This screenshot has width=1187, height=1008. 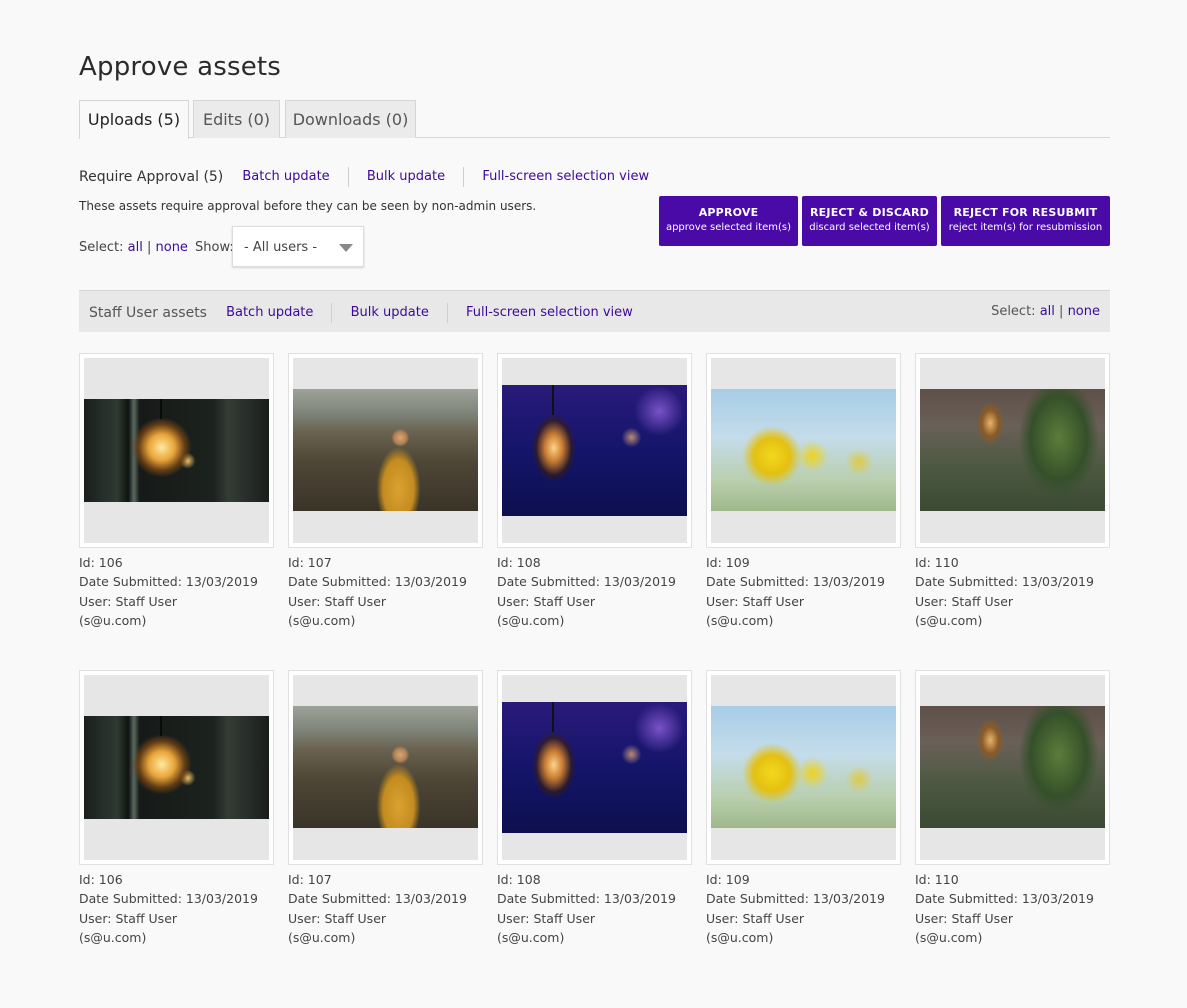 I want to click on approve-button-title: APPROVE, so click(x=728, y=212).